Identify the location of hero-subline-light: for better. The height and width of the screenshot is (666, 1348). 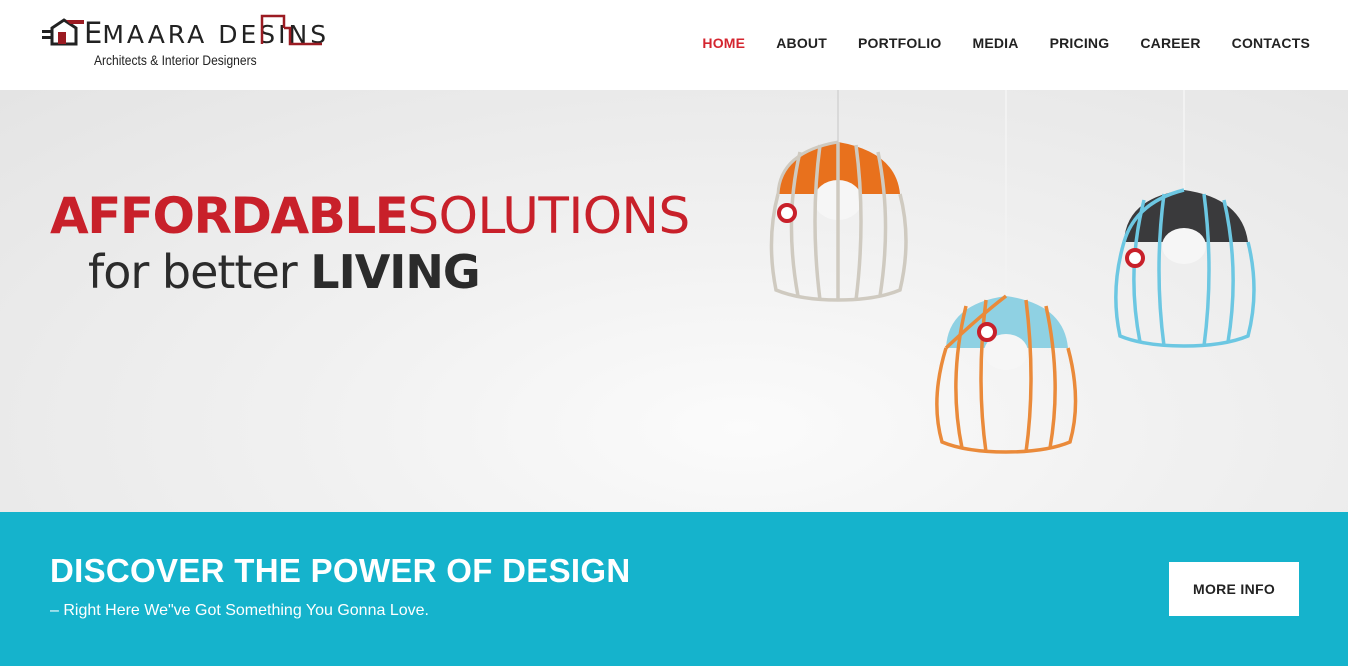
(199, 272).